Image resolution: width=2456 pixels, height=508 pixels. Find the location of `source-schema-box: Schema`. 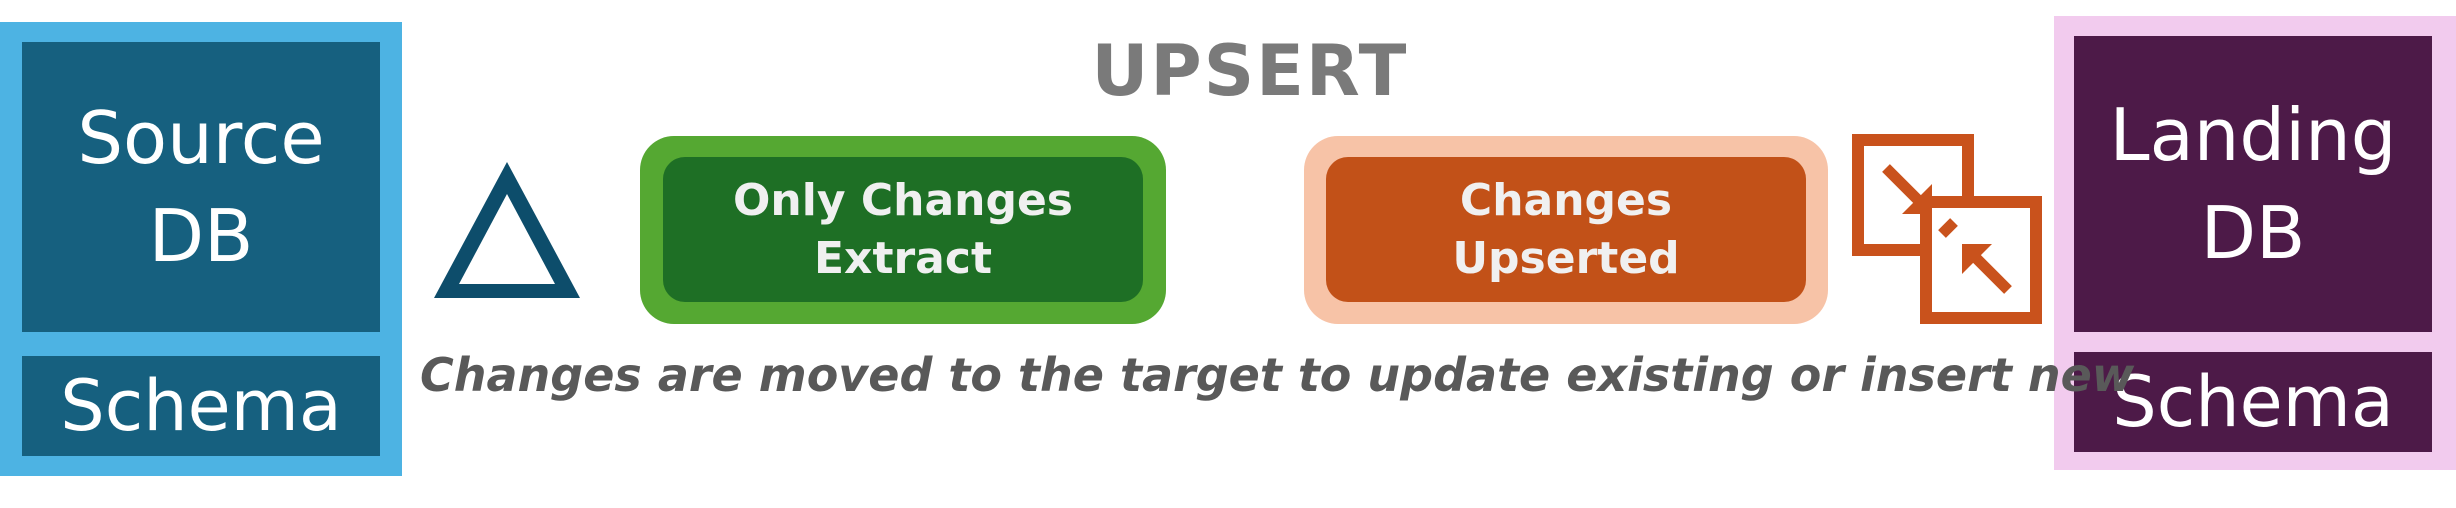

source-schema-box: Schema is located at coordinates (201, 406).